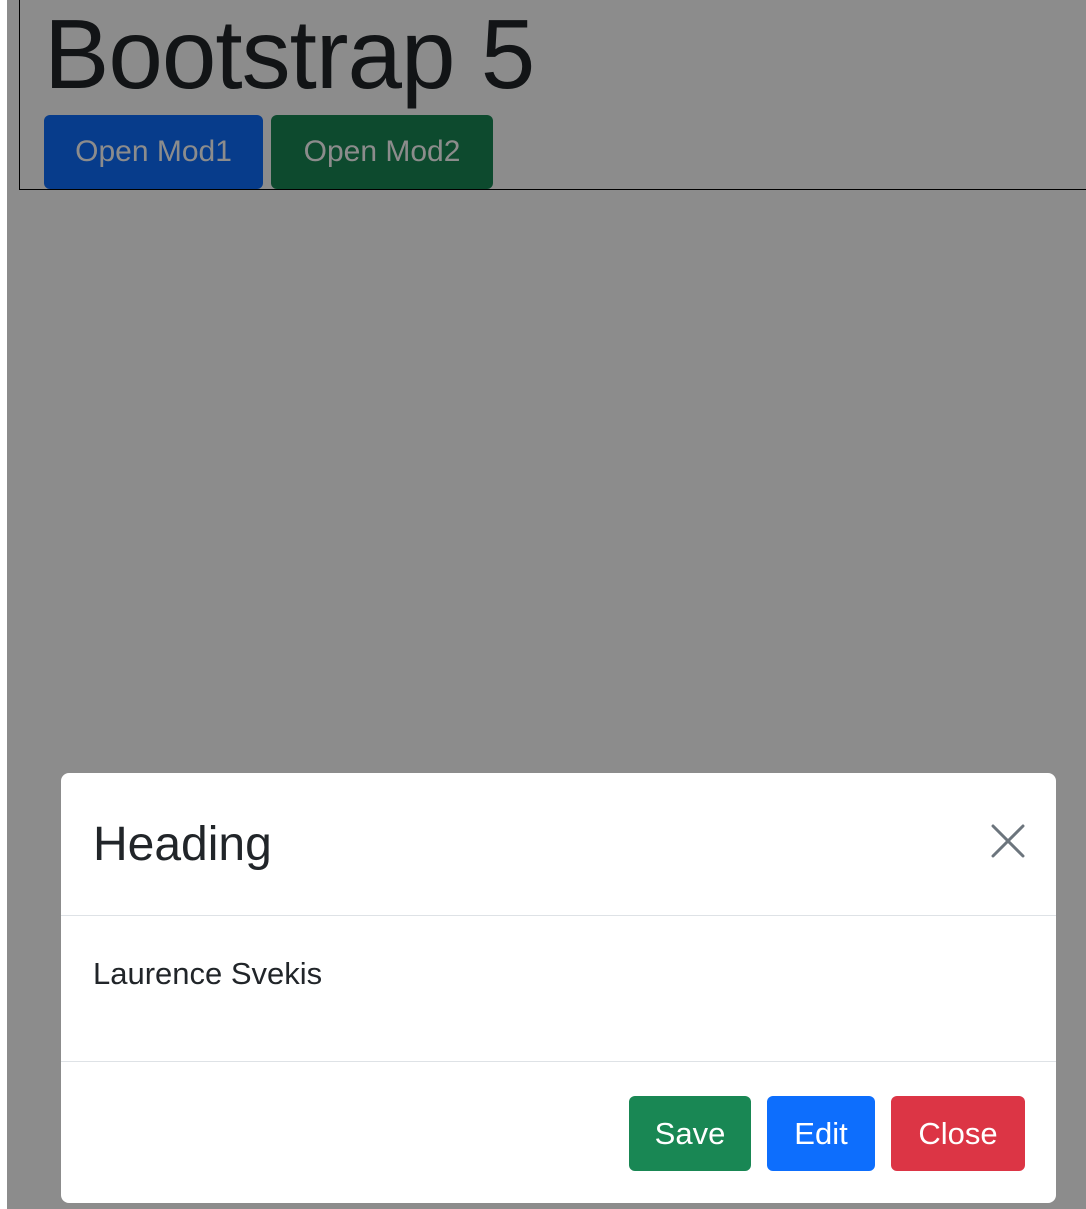 The width and height of the screenshot is (1086, 1209). What do you see at coordinates (821, 1133) in the screenshot?
I see `edit-button: Edit` at bounding box center [821, 1133].